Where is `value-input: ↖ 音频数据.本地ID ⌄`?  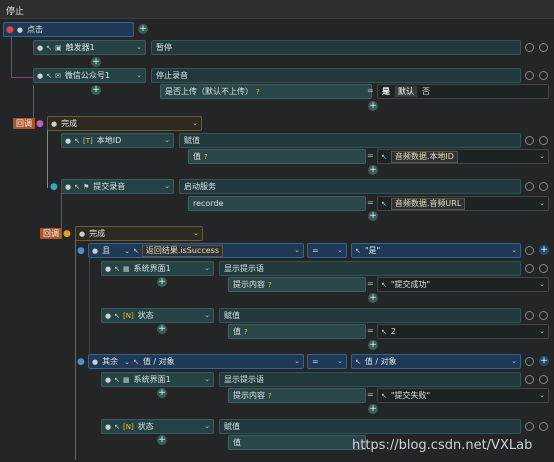
value-input: ↖ 音频数据.本地ID ⌄ is located at coordinates (463, 156).